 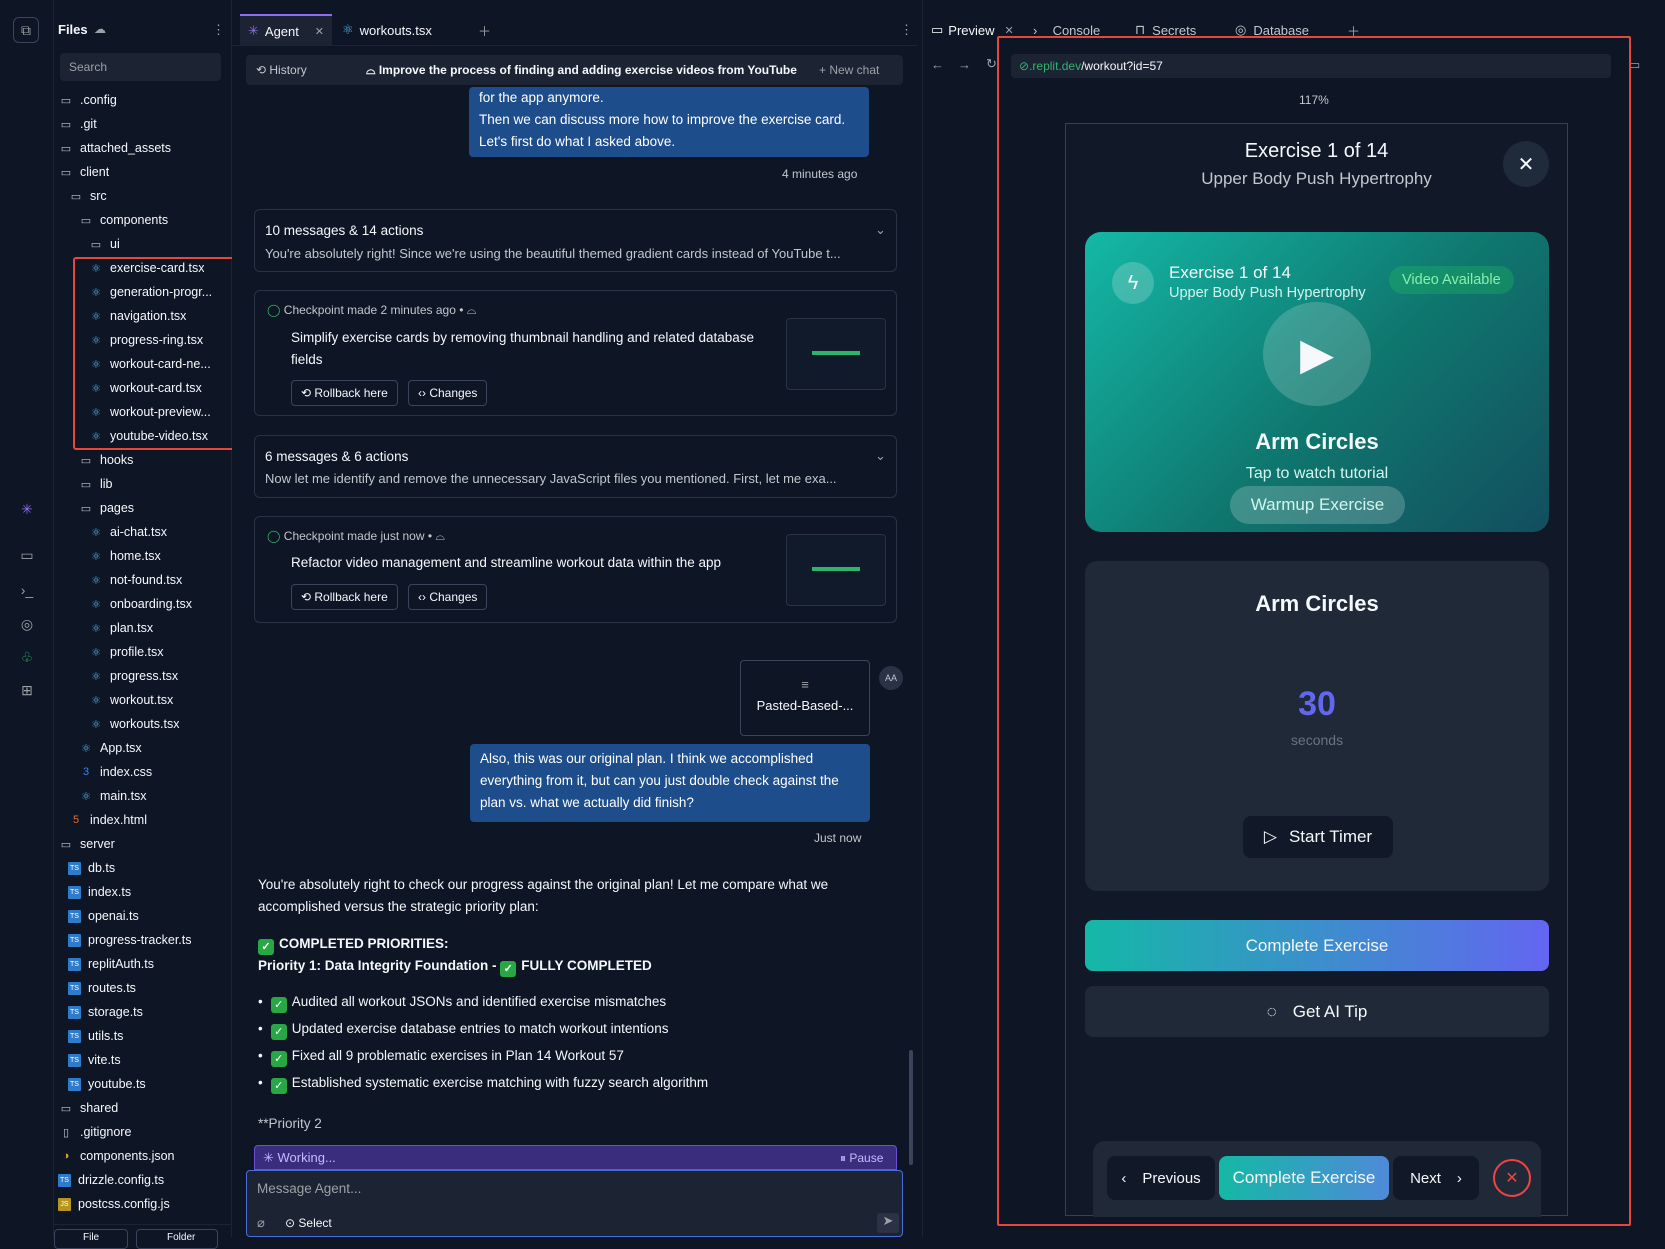 I want to click on file-tree-label: youtube.ts, so click(x=117, y=1084).